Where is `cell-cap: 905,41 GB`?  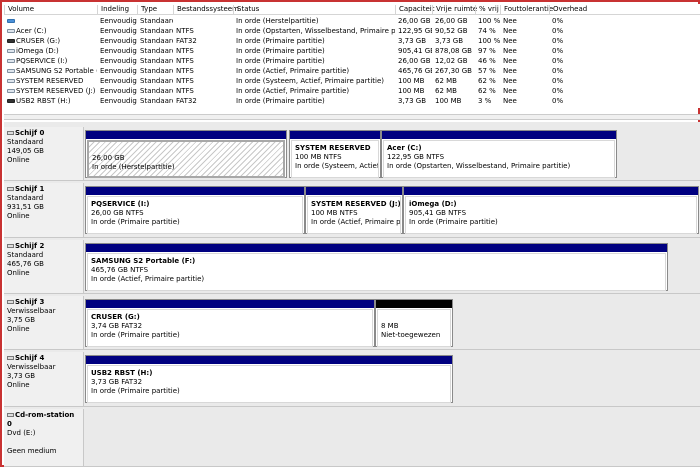
cell-cap: 905,41 GB is located at coordinates (415, 51).